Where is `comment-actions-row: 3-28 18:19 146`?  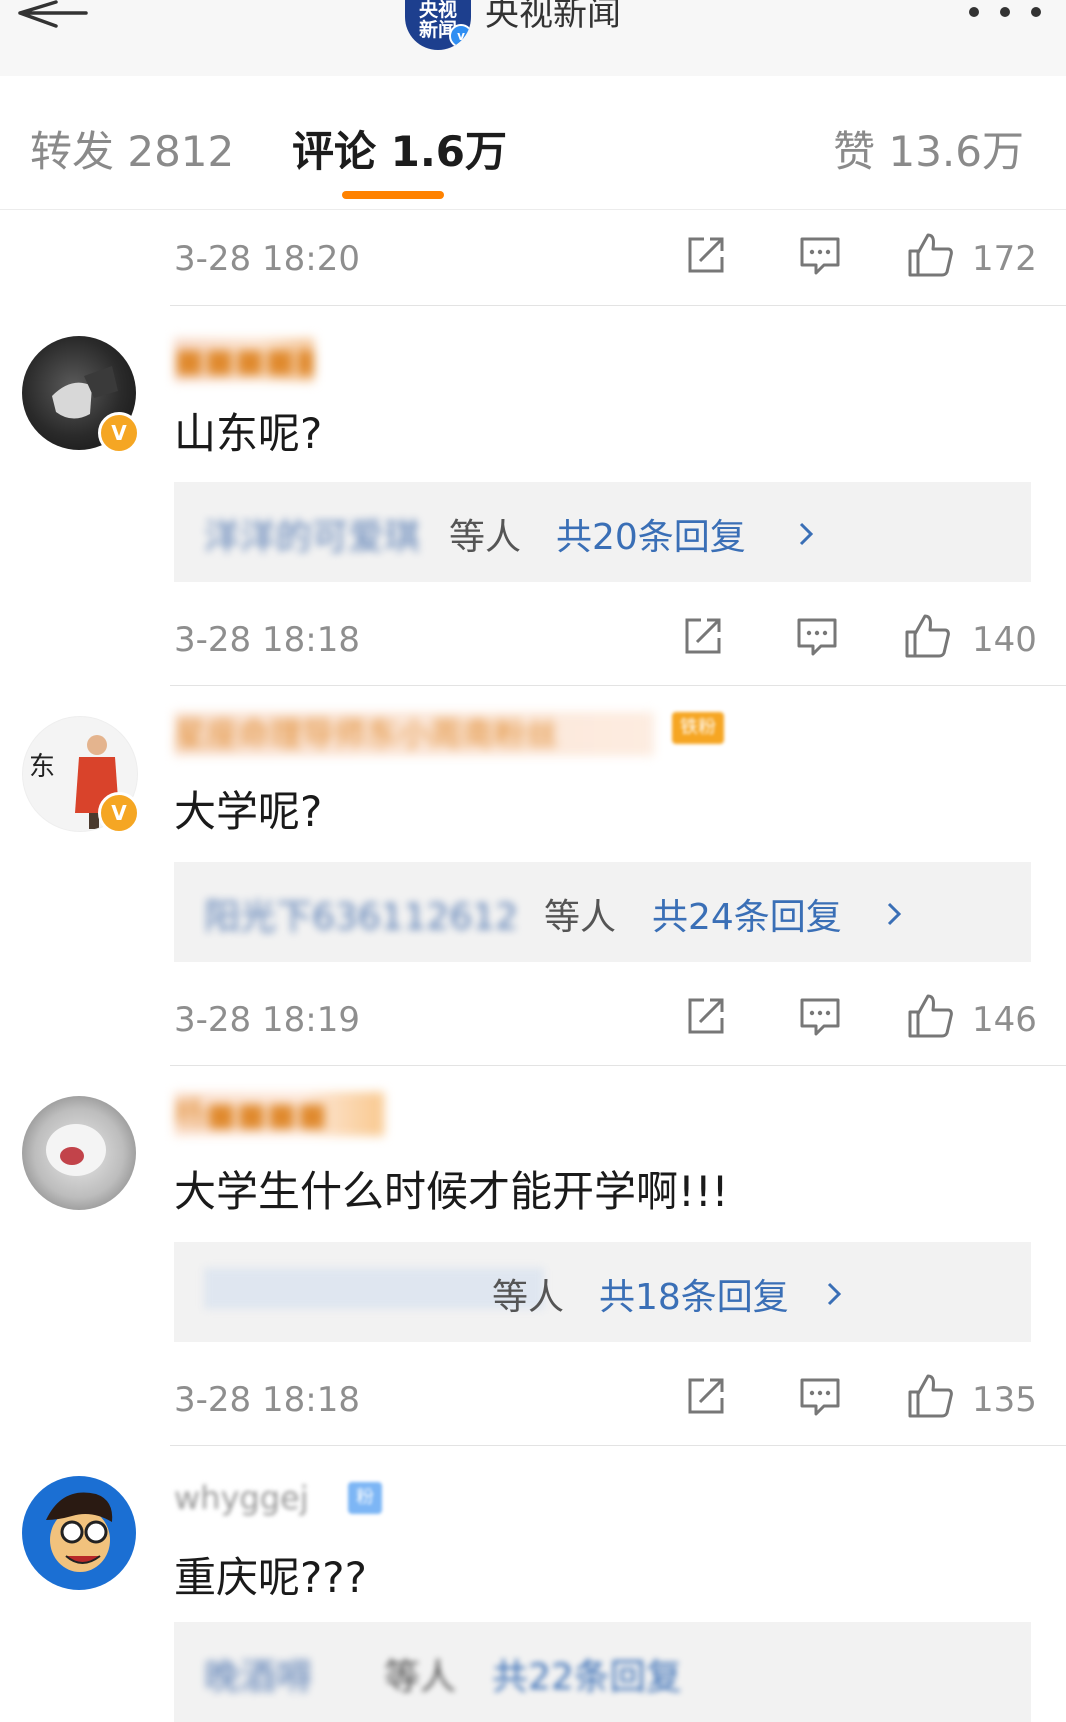
comment-actions-row: 3-28 18:19 146 is located at coordinates (533, 1022).